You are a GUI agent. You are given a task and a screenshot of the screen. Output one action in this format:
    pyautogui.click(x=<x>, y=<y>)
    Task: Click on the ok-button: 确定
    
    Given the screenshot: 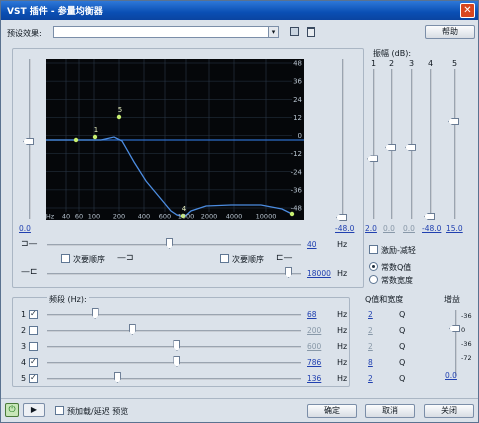 What is the action you would take?
    pyautogui.click(x=332, y=411)
    